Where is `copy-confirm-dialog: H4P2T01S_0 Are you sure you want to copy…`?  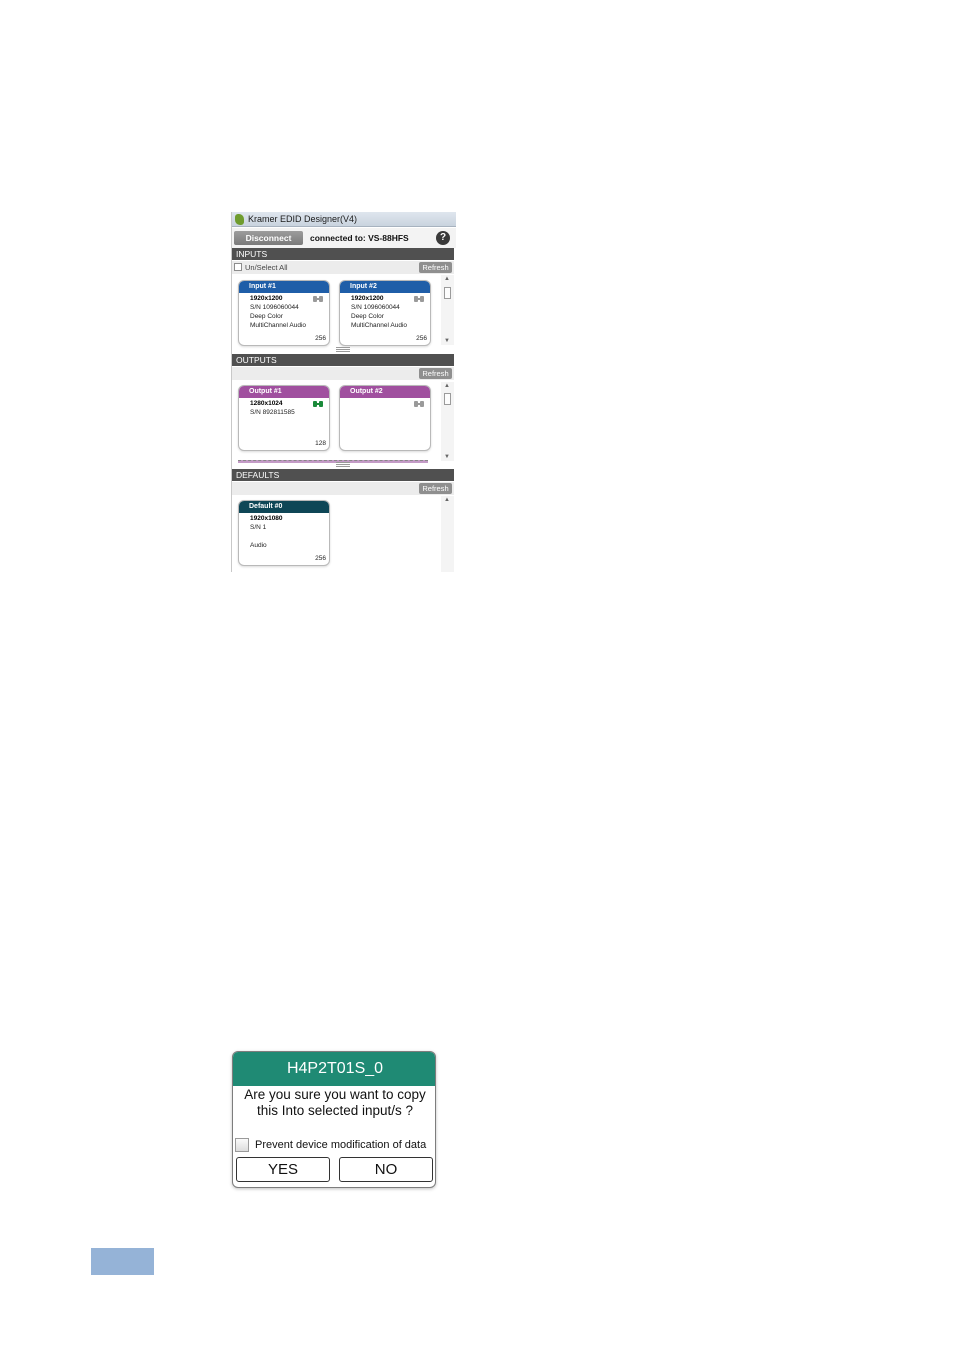
copy-confirm-dialog: H4P2T01S_0 Are you sure you want to copy… is located at coordinates (334, 1119).